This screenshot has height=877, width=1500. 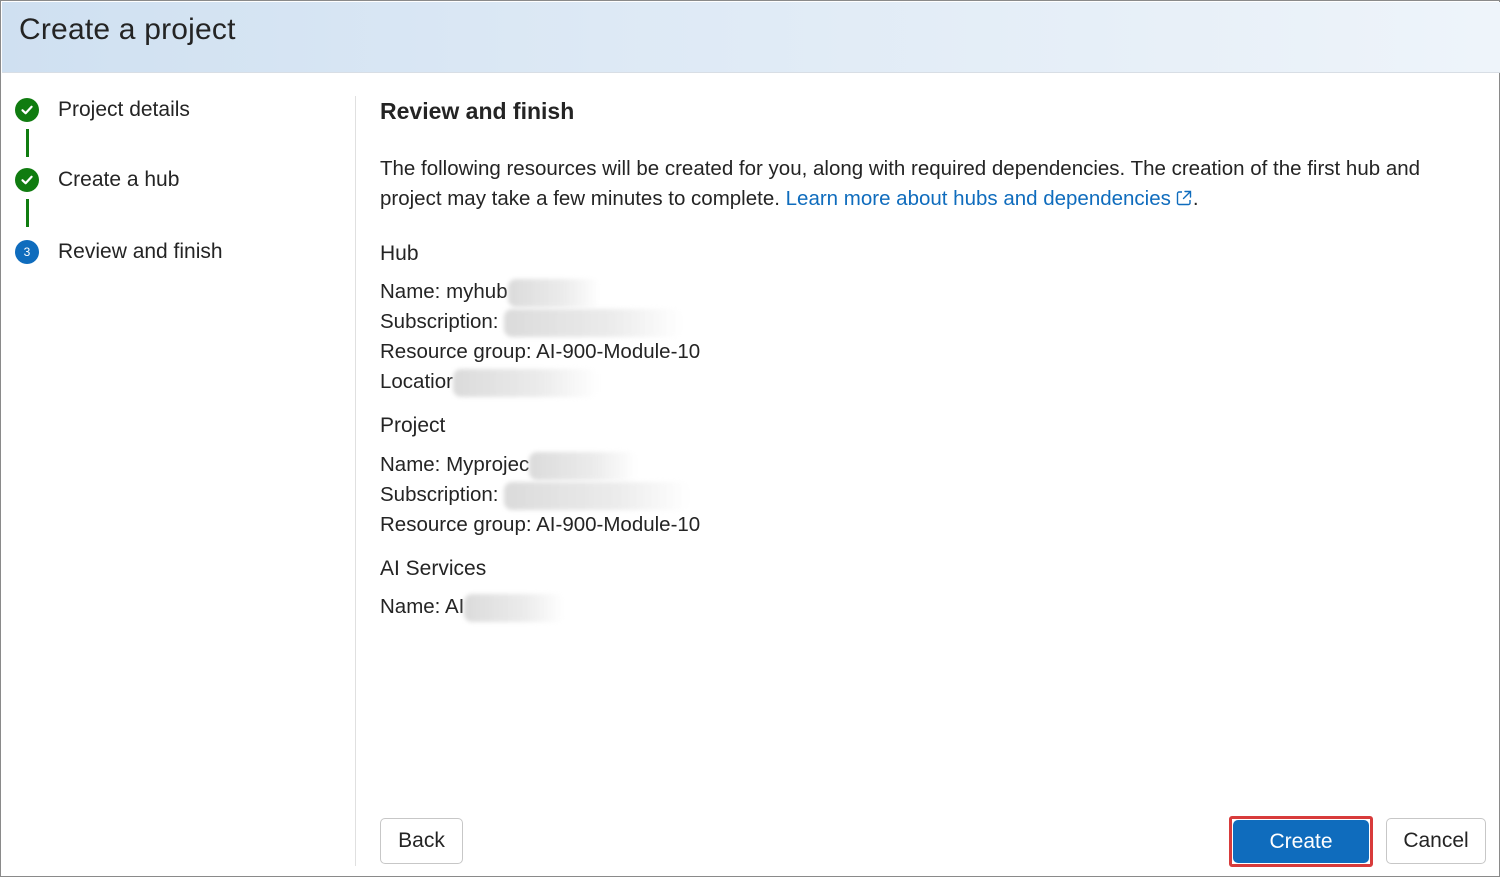 I want to click on hub-location: Locatior, so click(x=416, y=381).